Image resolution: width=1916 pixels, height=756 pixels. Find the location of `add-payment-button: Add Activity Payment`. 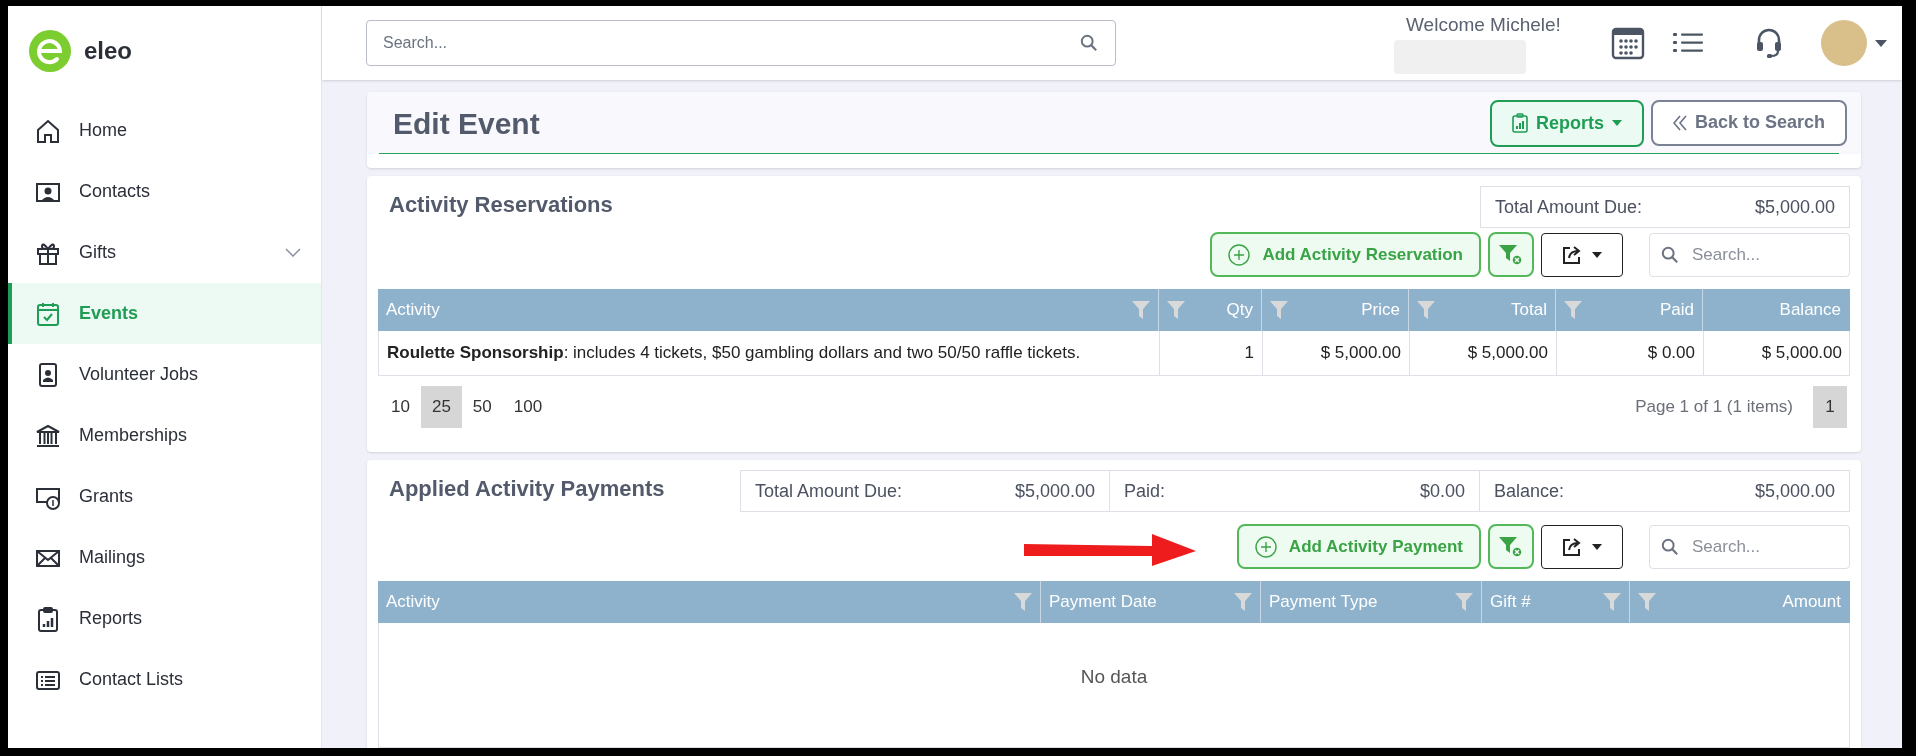

add-payment-button: Add Activity Payment is located at coordinates (1358, 546).